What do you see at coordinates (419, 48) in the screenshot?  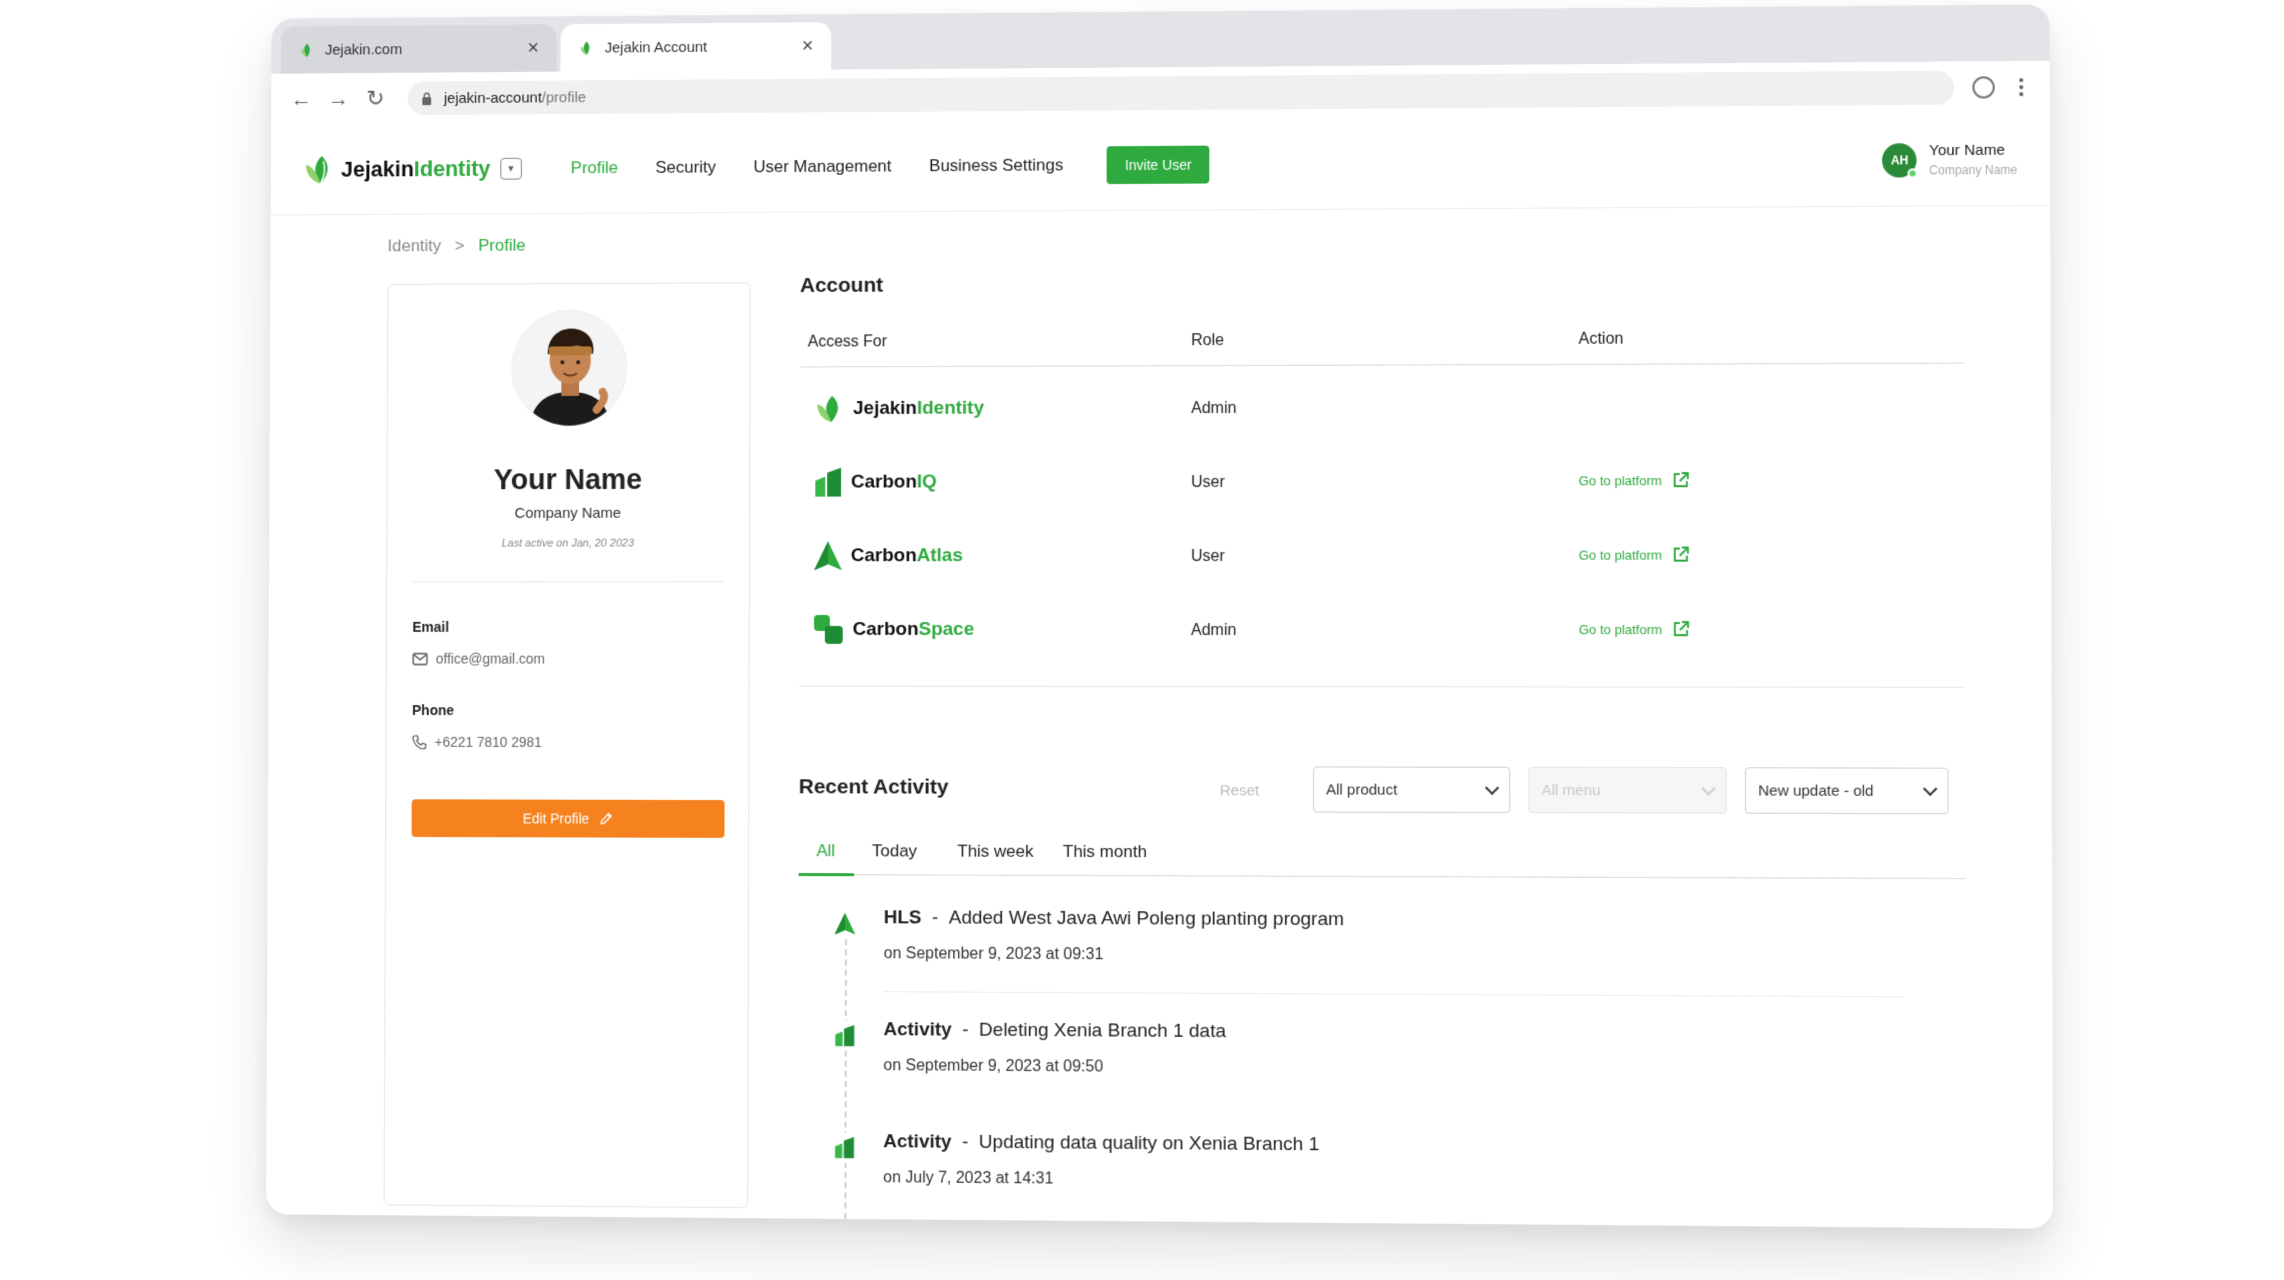 I see `browser-tab-jejakin-com: Jejakin.com ×` at bounding box center [419, 48].